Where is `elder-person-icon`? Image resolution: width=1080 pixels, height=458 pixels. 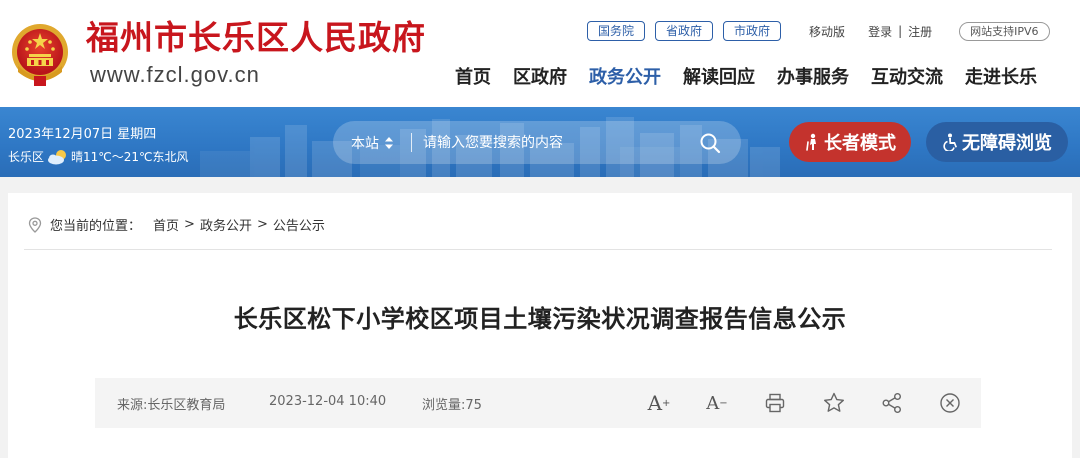 elder-person-icon is located at coordinates (811, 142).